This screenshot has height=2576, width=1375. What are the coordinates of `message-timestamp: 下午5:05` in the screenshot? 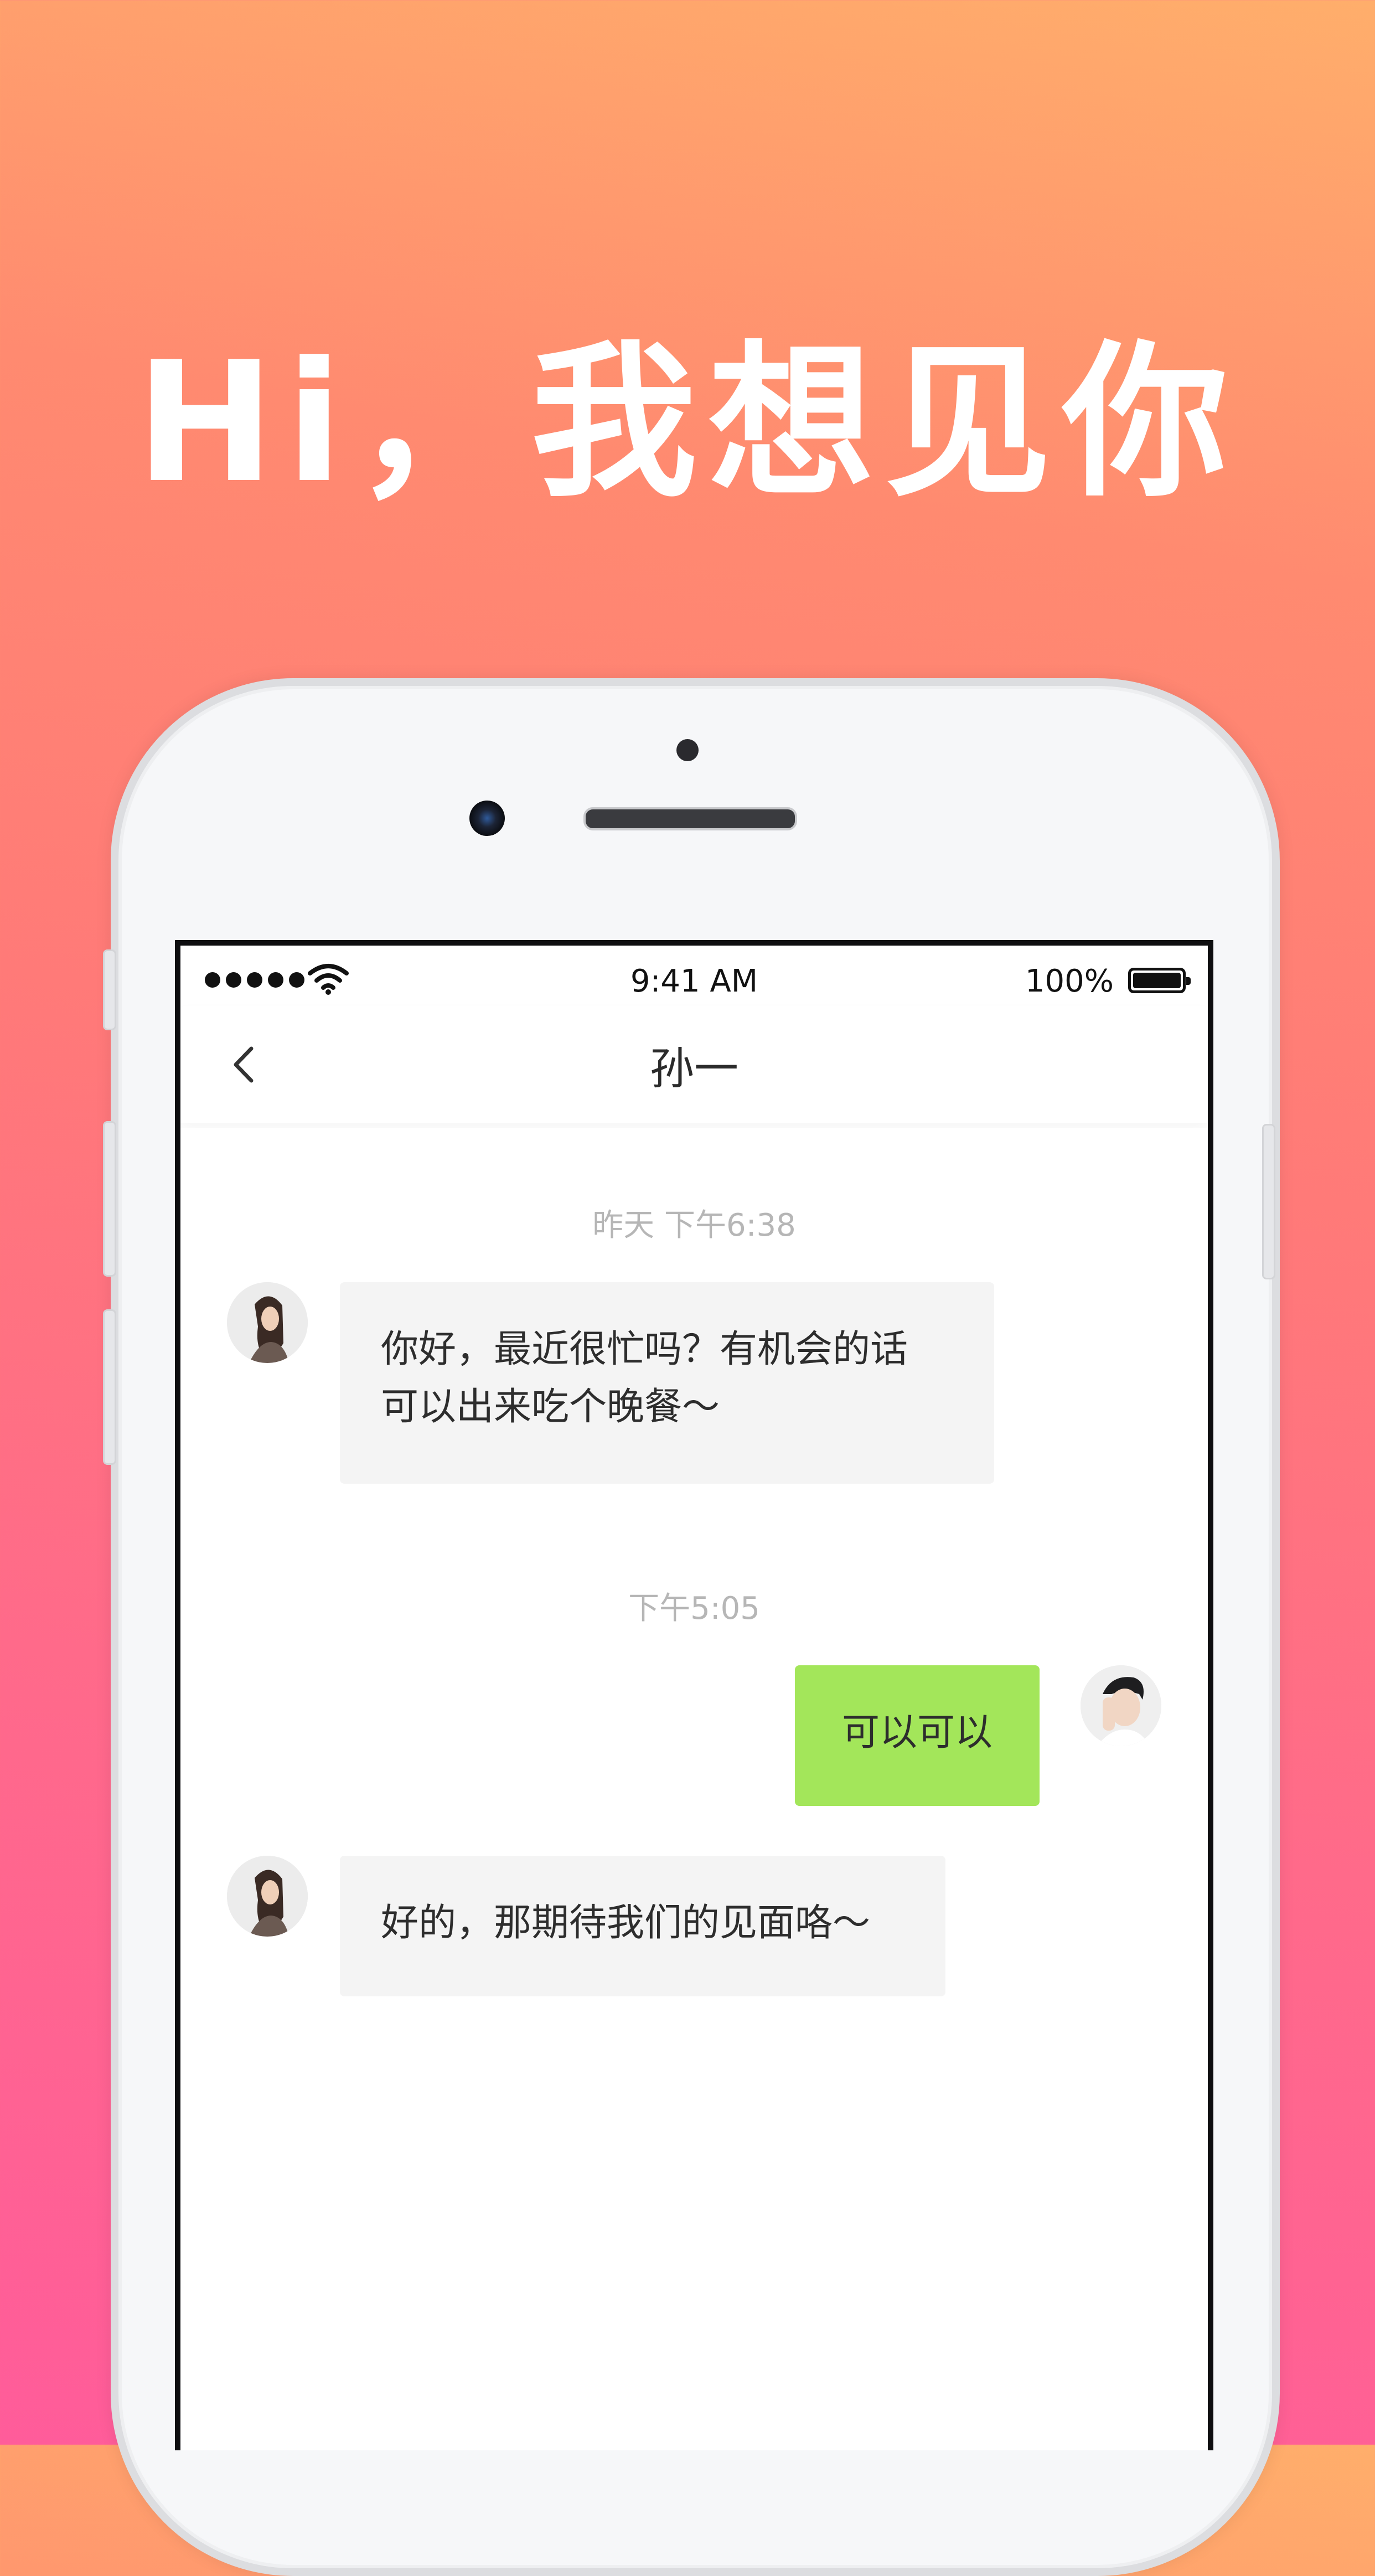 It's located at (694, 1609).